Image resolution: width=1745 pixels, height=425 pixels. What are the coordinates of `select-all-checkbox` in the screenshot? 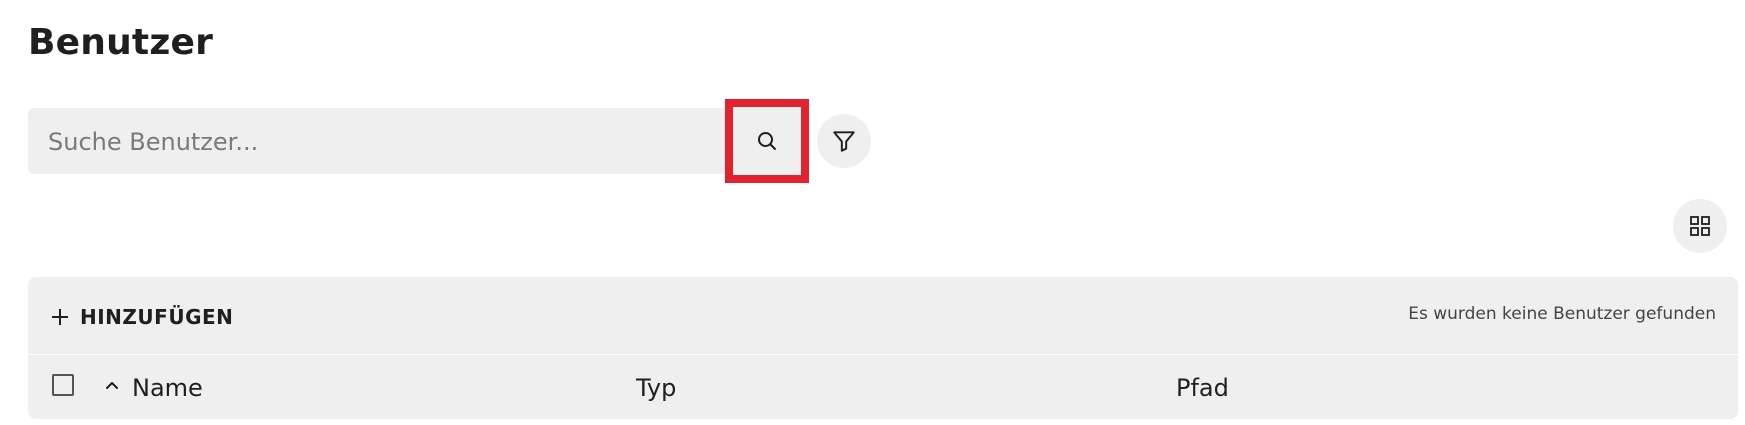 It's located at (63, 385).